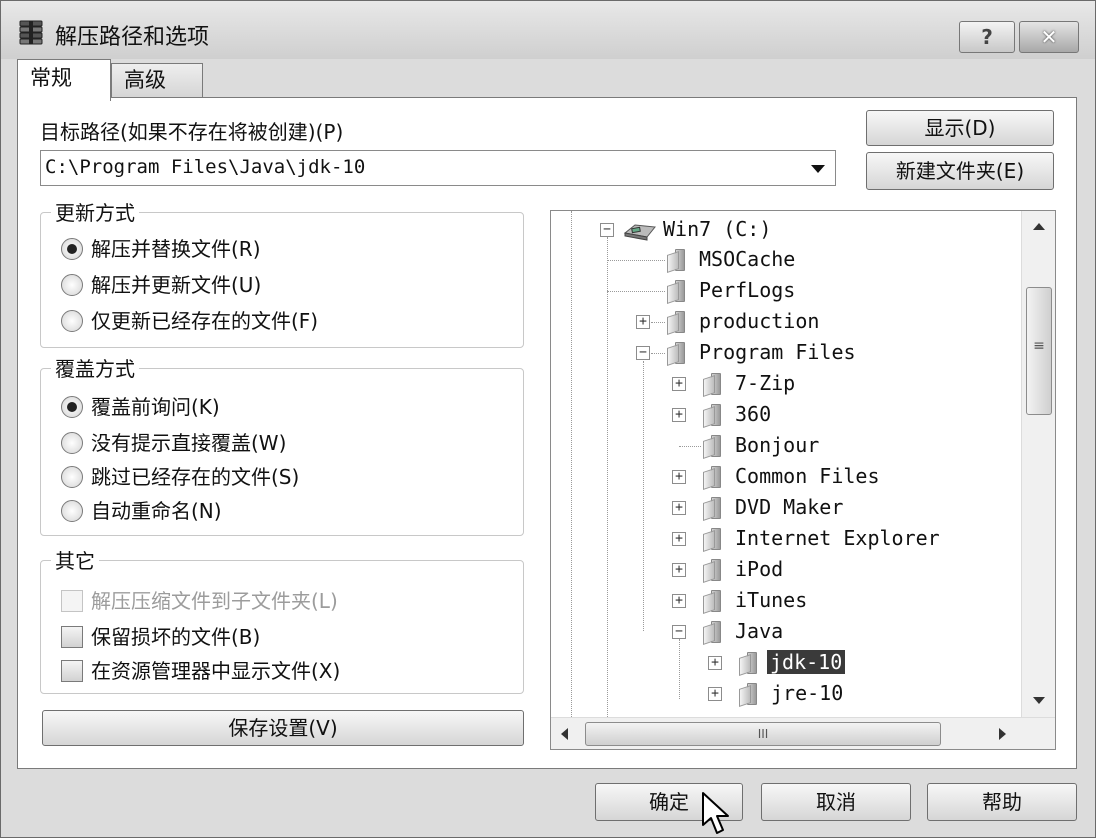  Describe the element at coordinates (786, 260) in the screenshot. I see `tree-item: MSOCache` at that location.